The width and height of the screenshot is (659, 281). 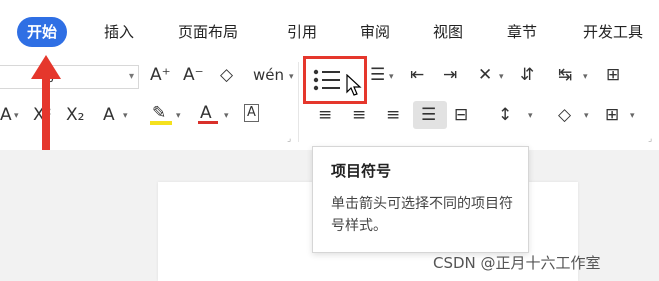 I want to click on align-justify-icon: ☰, so click(x=429, y=115).